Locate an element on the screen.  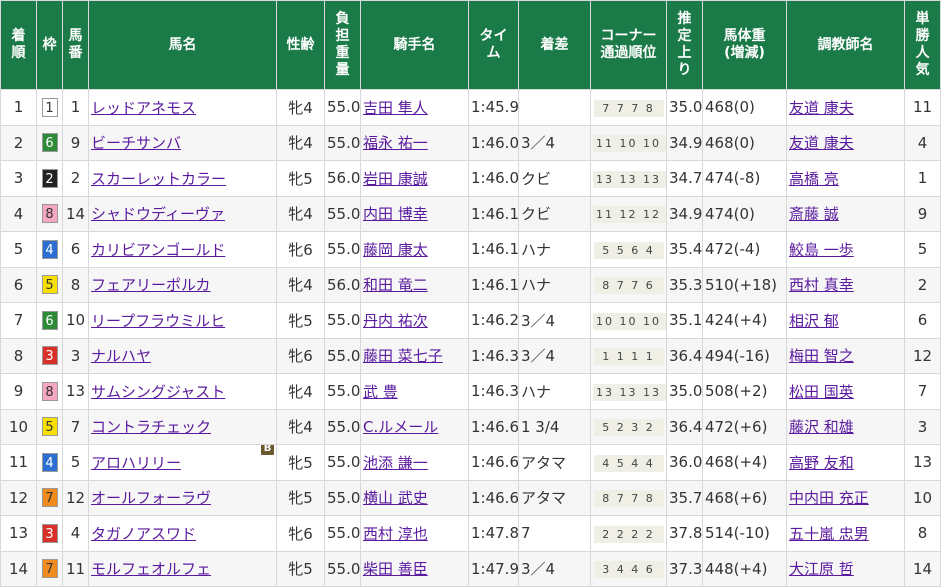
header-bodyweight: 馬体重 (増減) is located at coordinates (744, 45).